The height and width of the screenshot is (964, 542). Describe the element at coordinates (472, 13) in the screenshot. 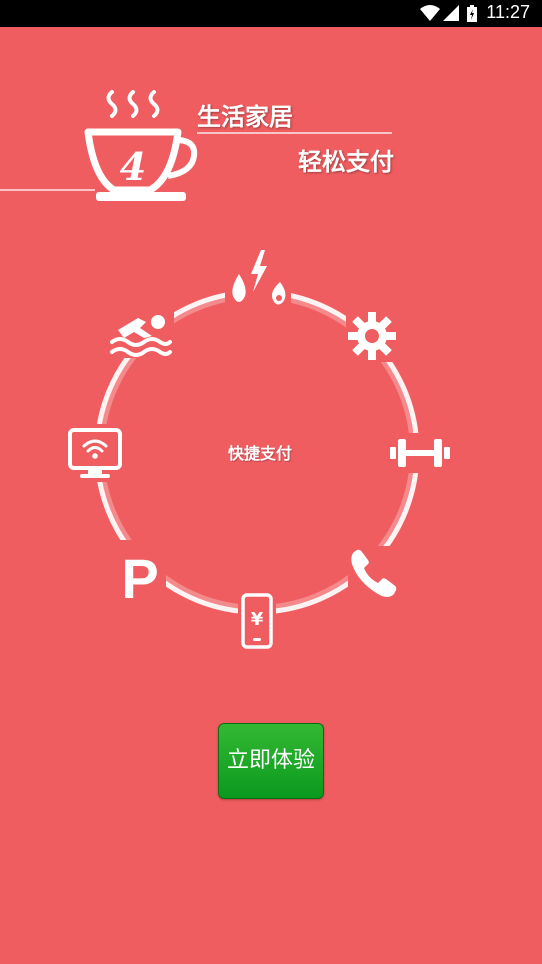

I see `battery-icon` at that location.